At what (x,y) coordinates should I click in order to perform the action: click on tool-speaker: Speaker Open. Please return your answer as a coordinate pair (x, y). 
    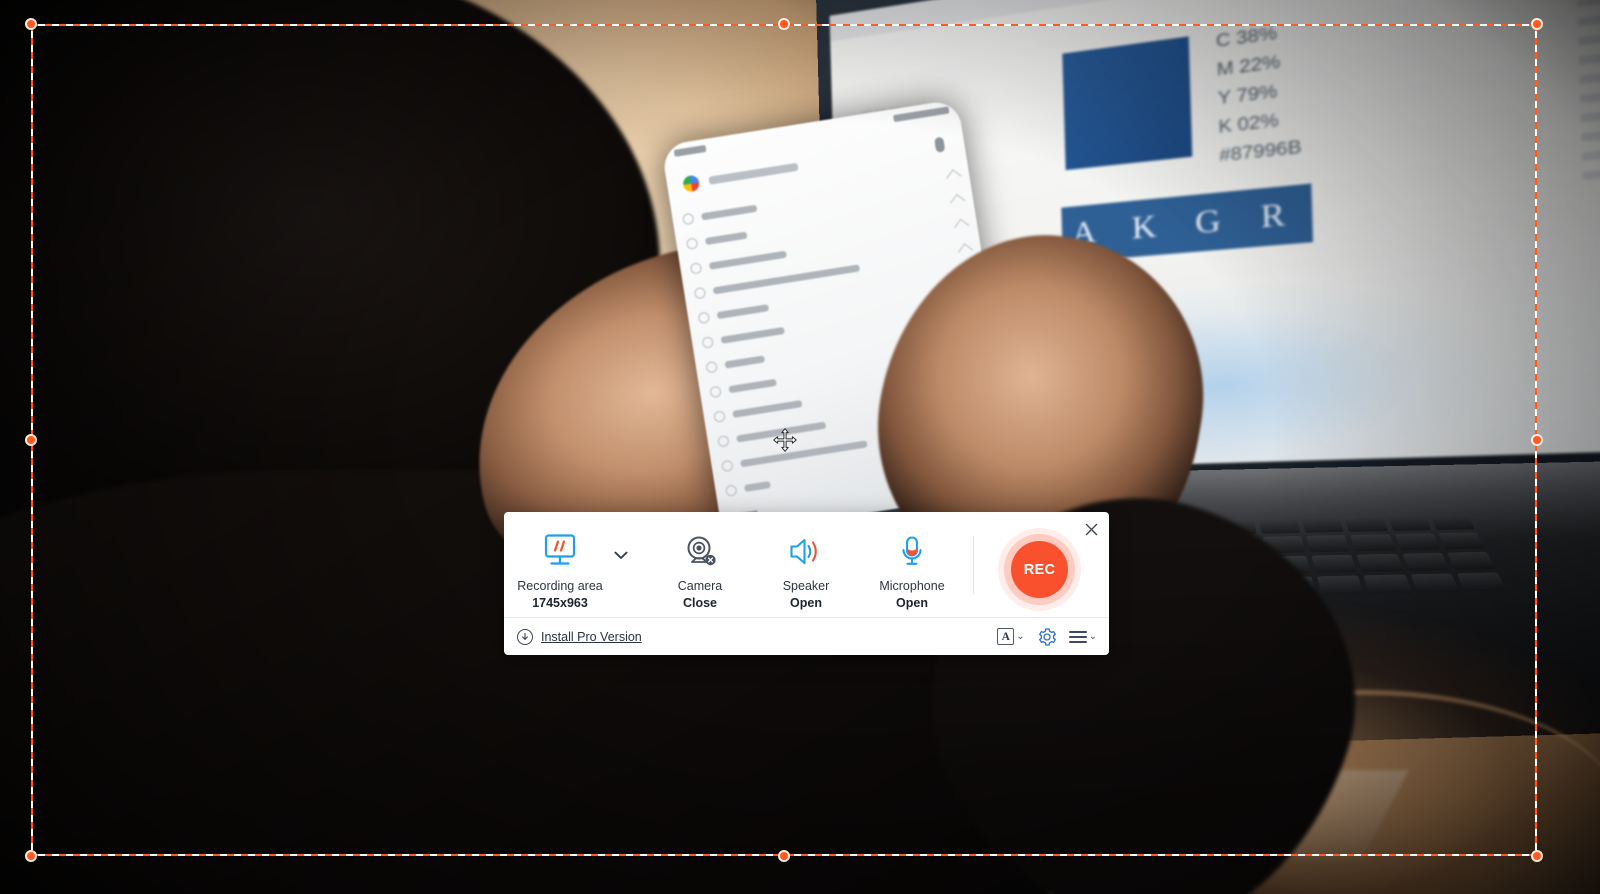
    Looking at the image, I should click on (806, 561).